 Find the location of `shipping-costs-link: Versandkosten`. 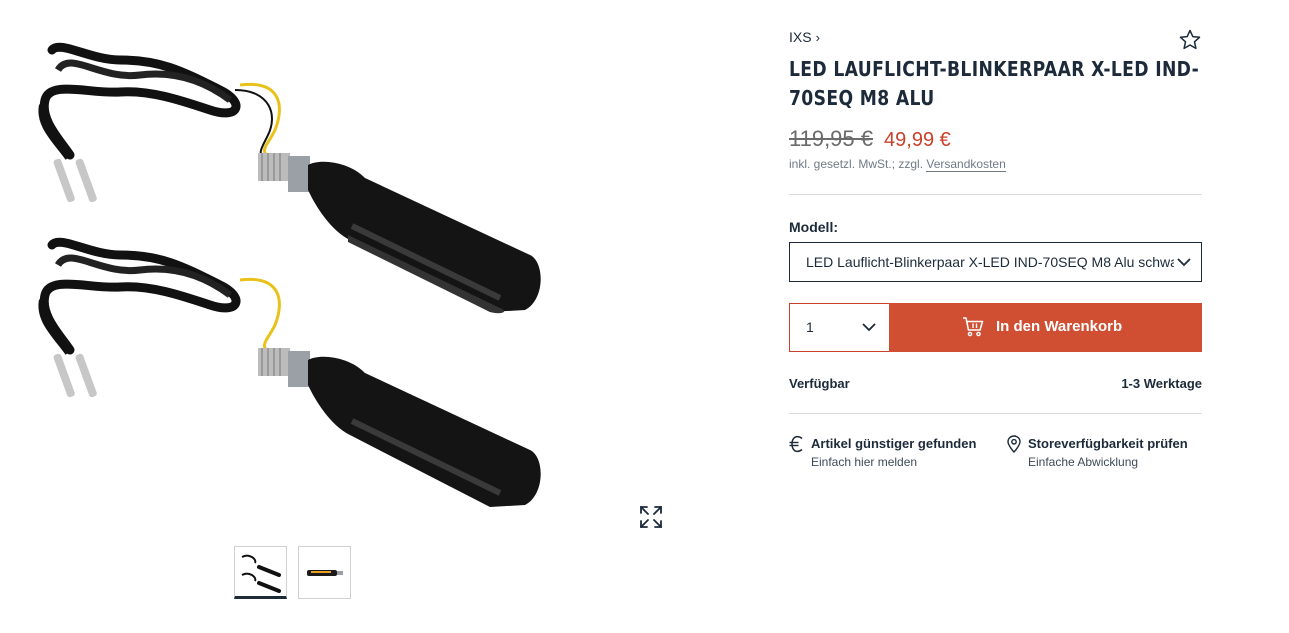

shipping-costs-link: Versandkosten is located at coordinates (966, 164).